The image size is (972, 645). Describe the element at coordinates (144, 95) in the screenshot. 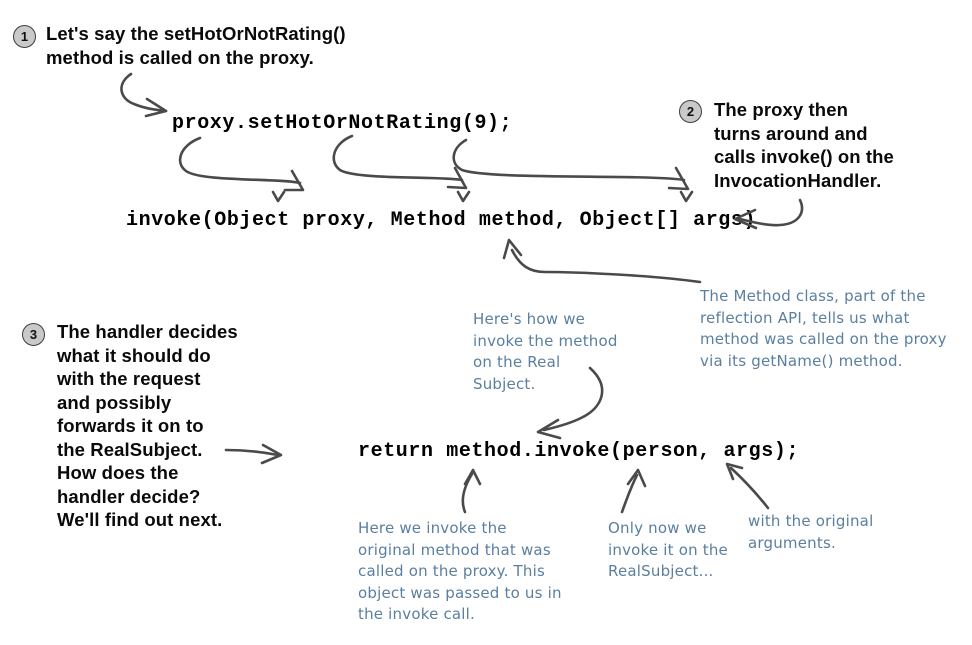

I see `arrow-step1-to-proxy-call` at that location.